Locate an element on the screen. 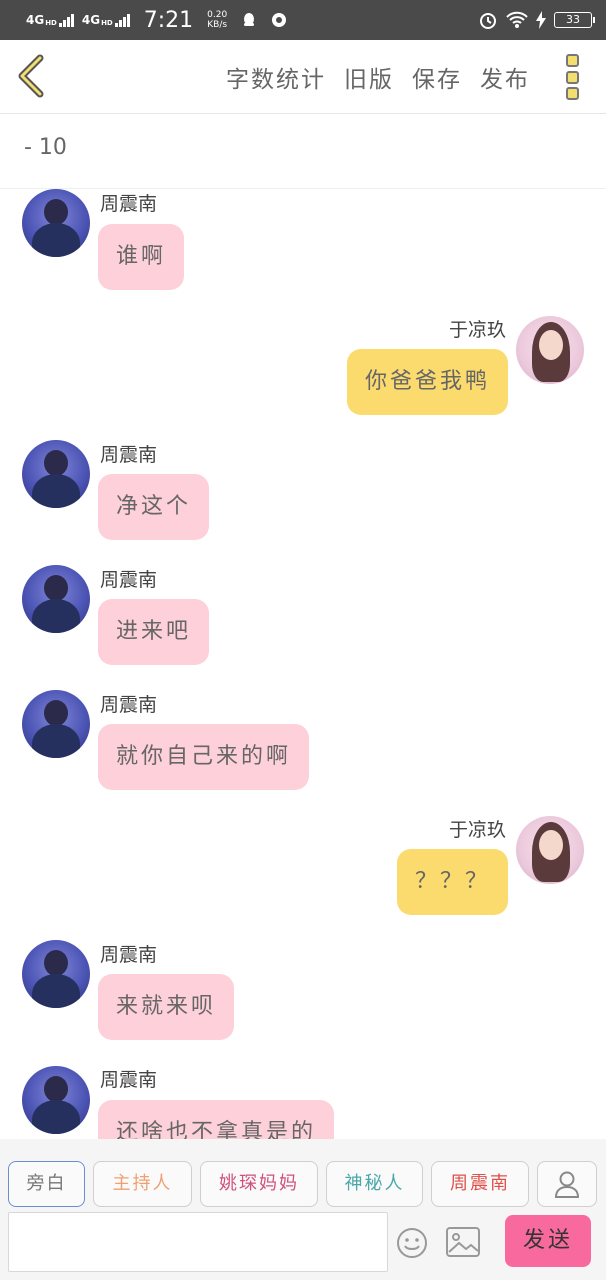 Image resolution: width=606 pixels, height=1280 pixels. chapter-title: - 10 is located at coordinates (303, 152).